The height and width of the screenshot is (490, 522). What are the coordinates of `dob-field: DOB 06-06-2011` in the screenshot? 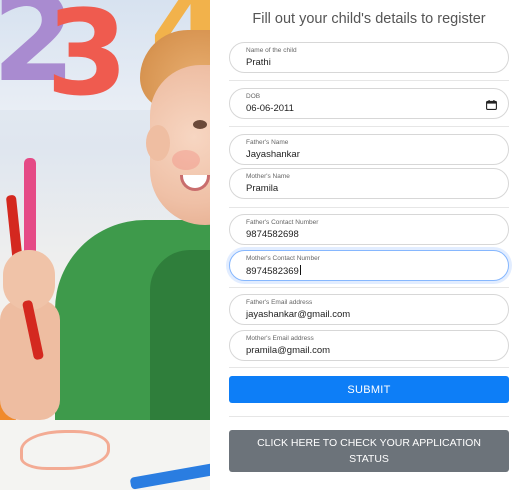 It's located at (369, 103).